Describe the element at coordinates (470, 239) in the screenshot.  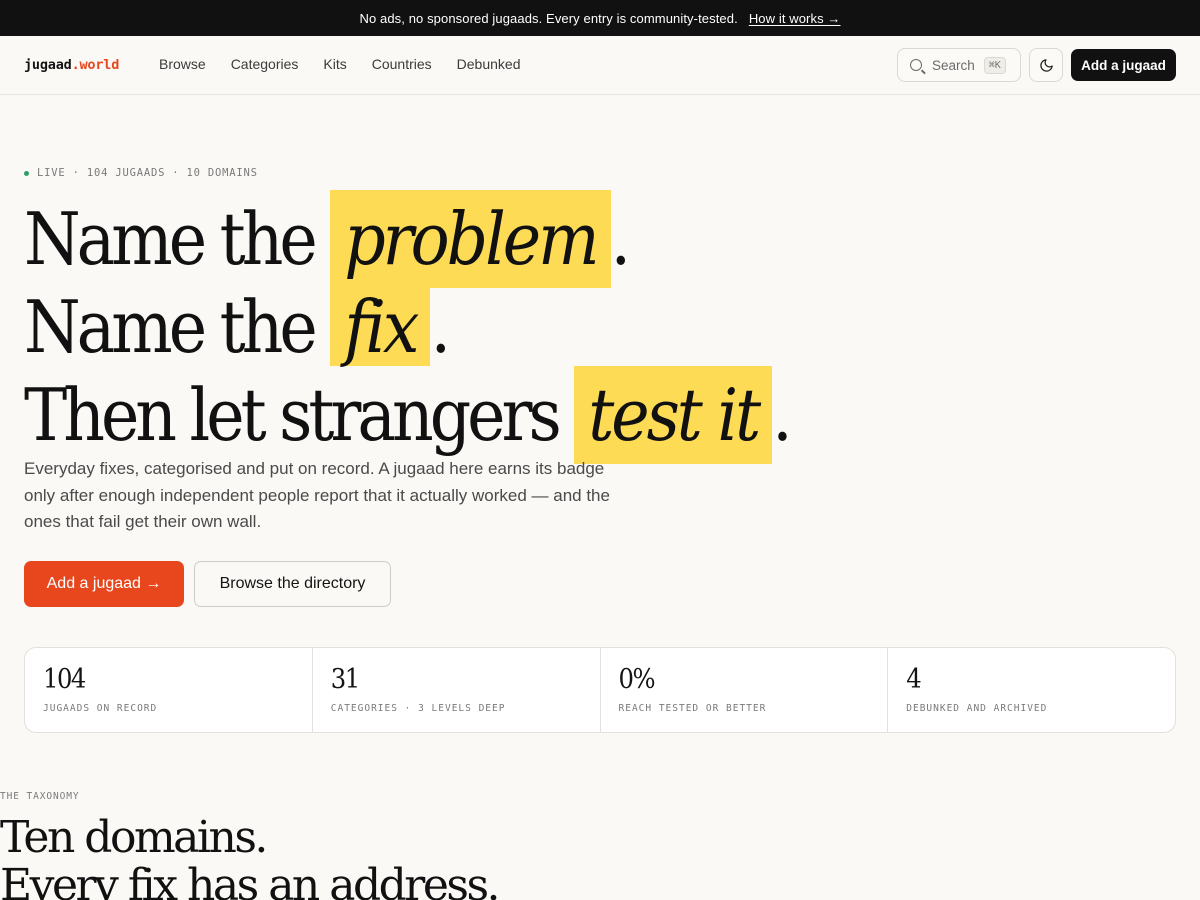
I see `highlight-problem: problem` at that location.